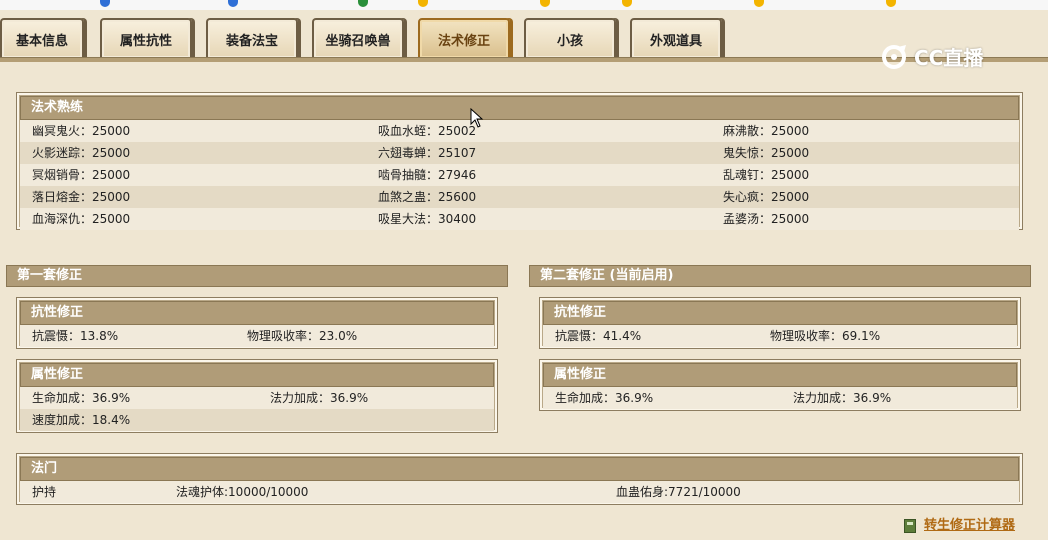 This screenshot has width=1048, height=540. Describe the element at coordinates (358, 38) in the screenshot. I see `tab-mounts-pets: 坐骑召唤兽` at that location.